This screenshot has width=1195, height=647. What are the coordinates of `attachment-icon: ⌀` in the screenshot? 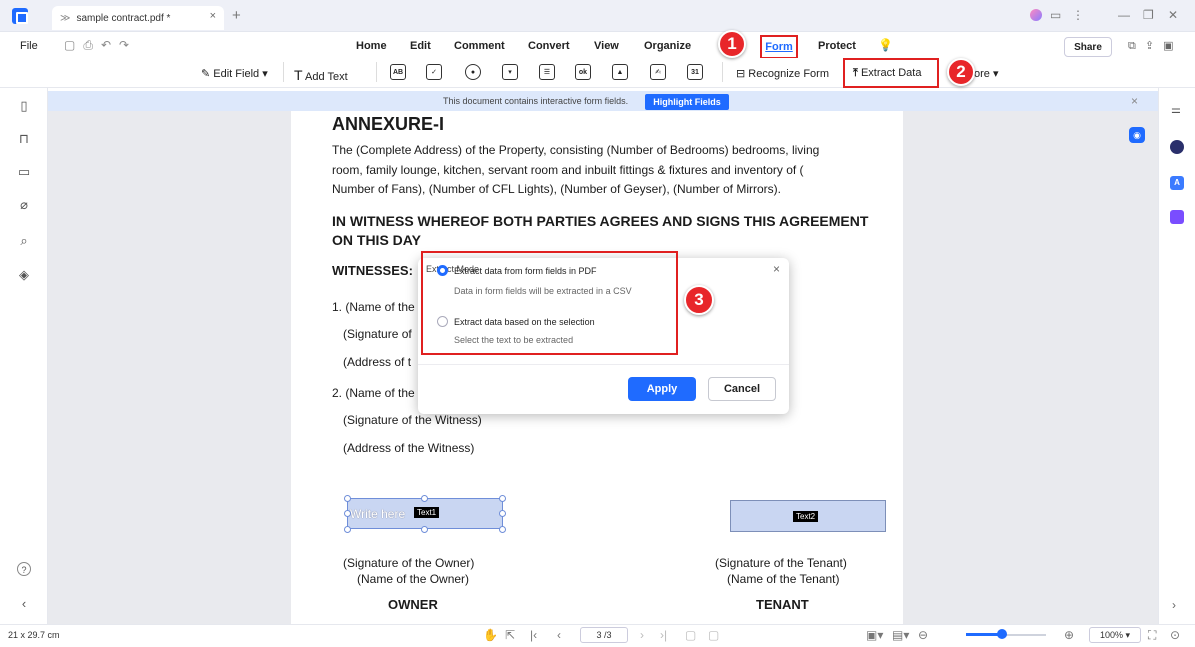 It's located at (24, 205).